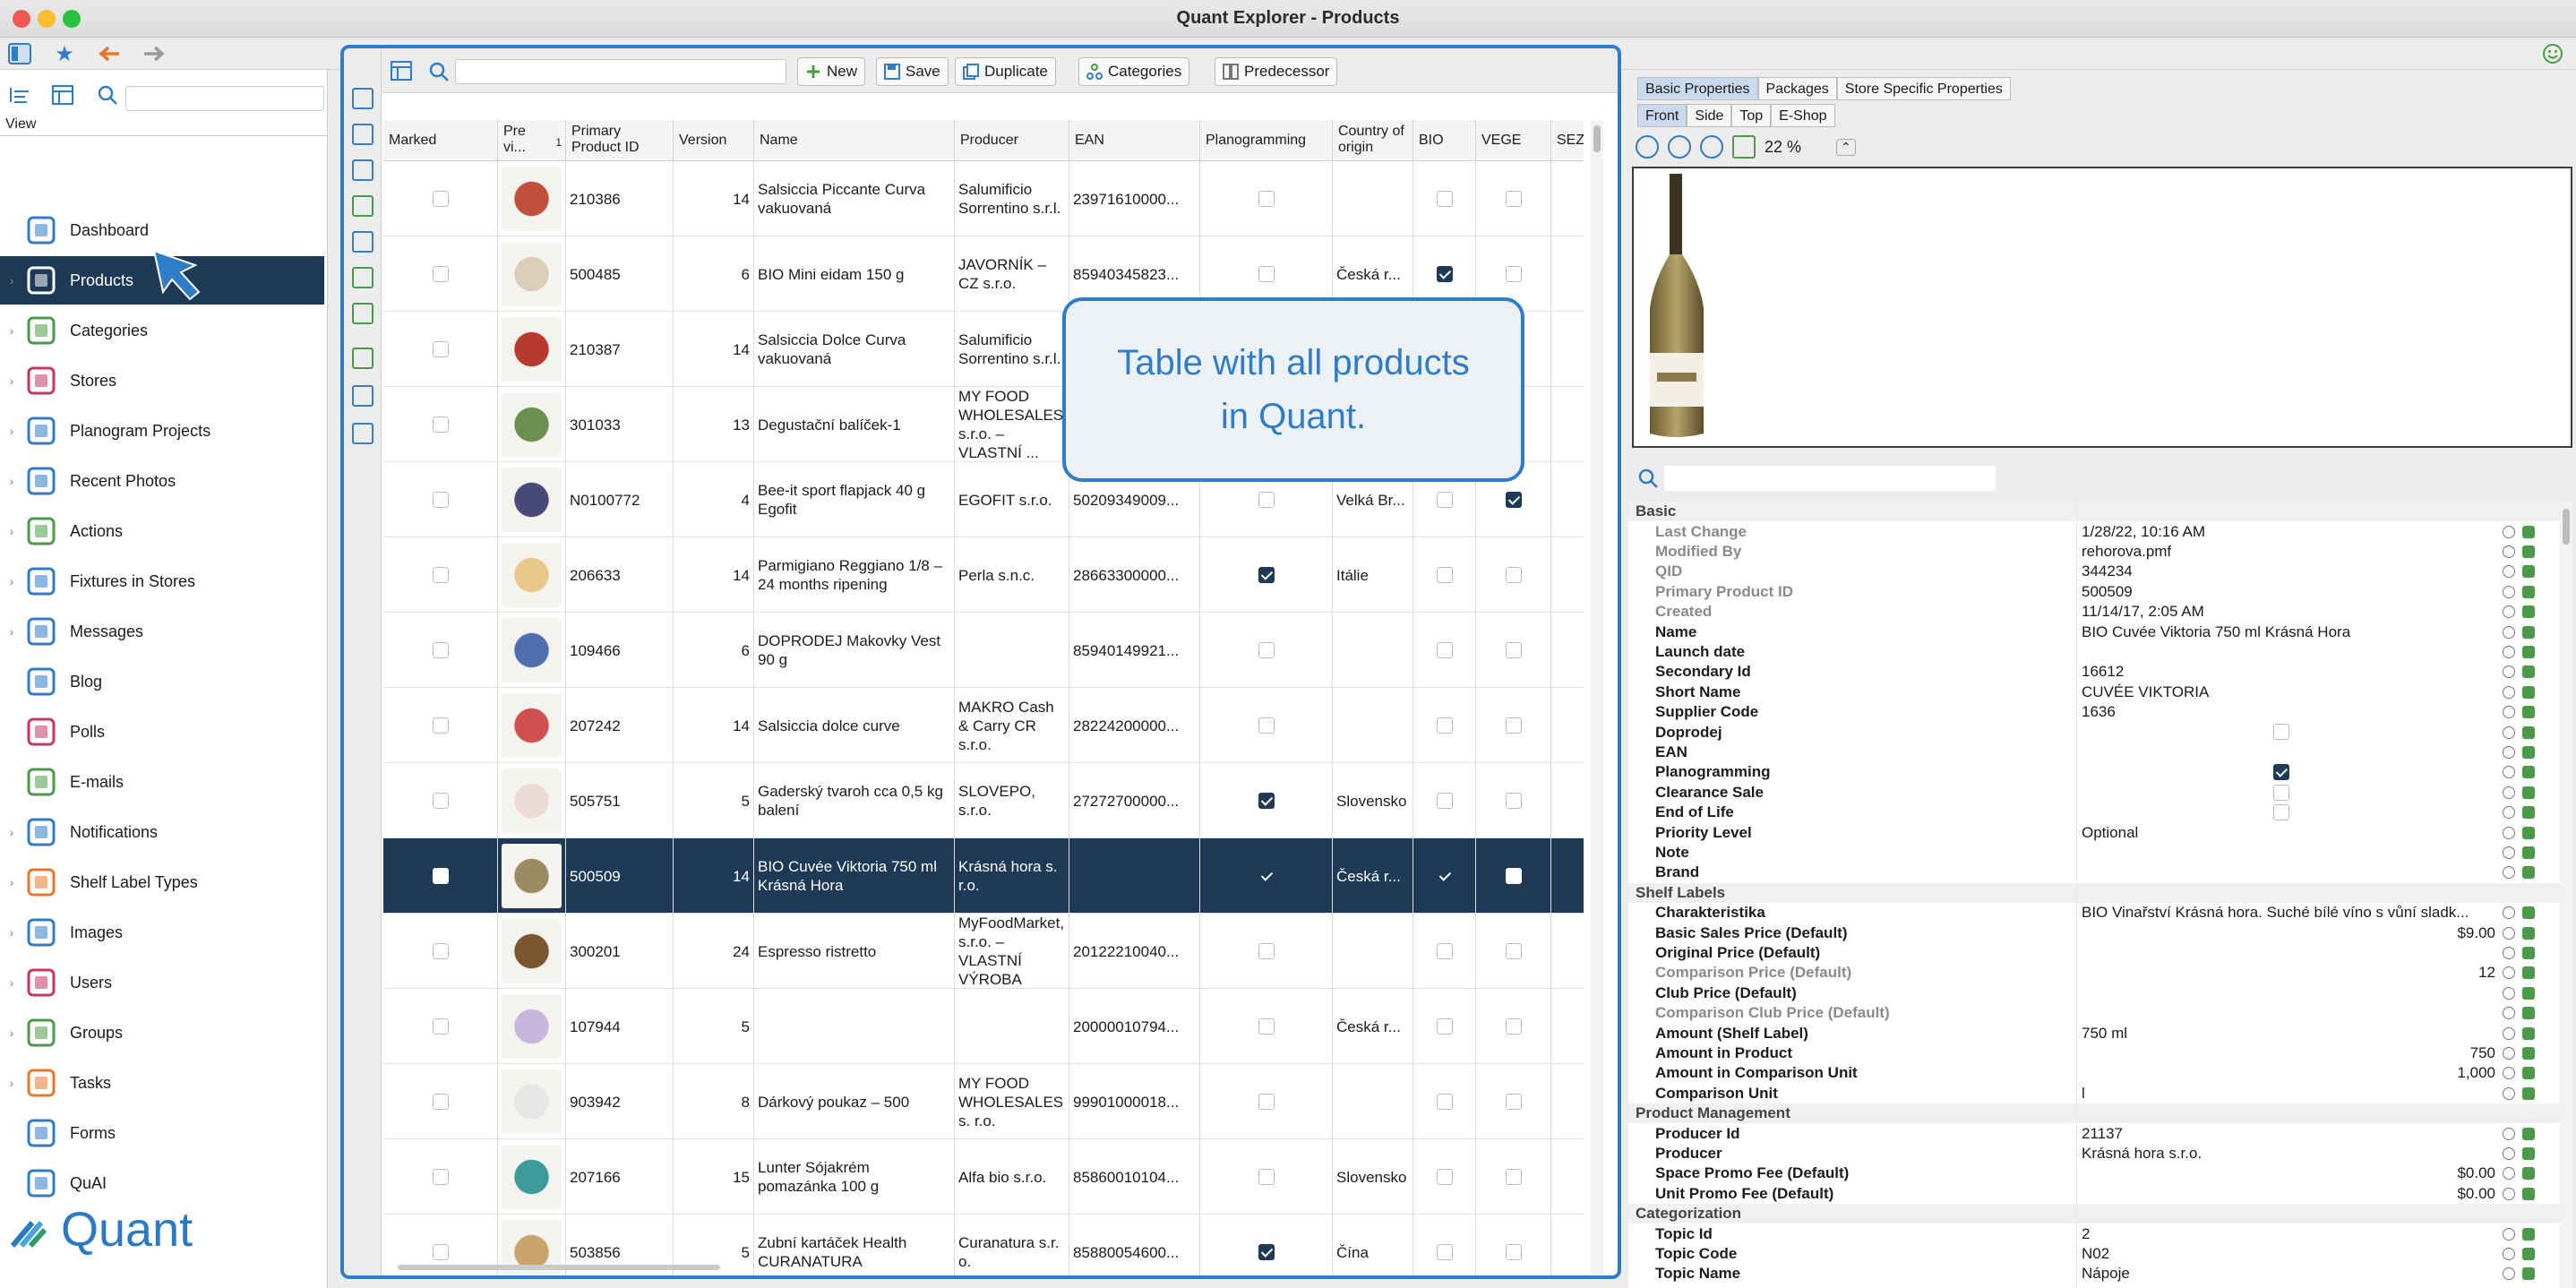 The width and height of the screenshot is (2576, 1288). I want to click on property-row: EAN, so click(2094, 752).